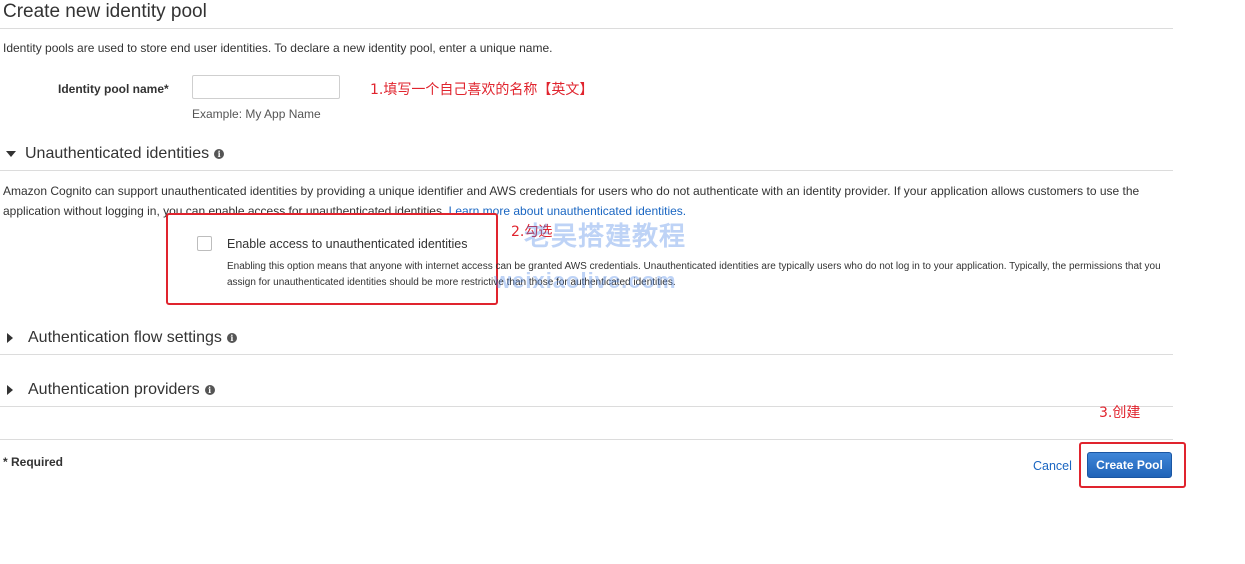 This screenshot has height=564, width=1245. What do you see at coordinates (11, 154) in the screenshot?
I see `caret-down-icon` at bounding box center [11, 154].